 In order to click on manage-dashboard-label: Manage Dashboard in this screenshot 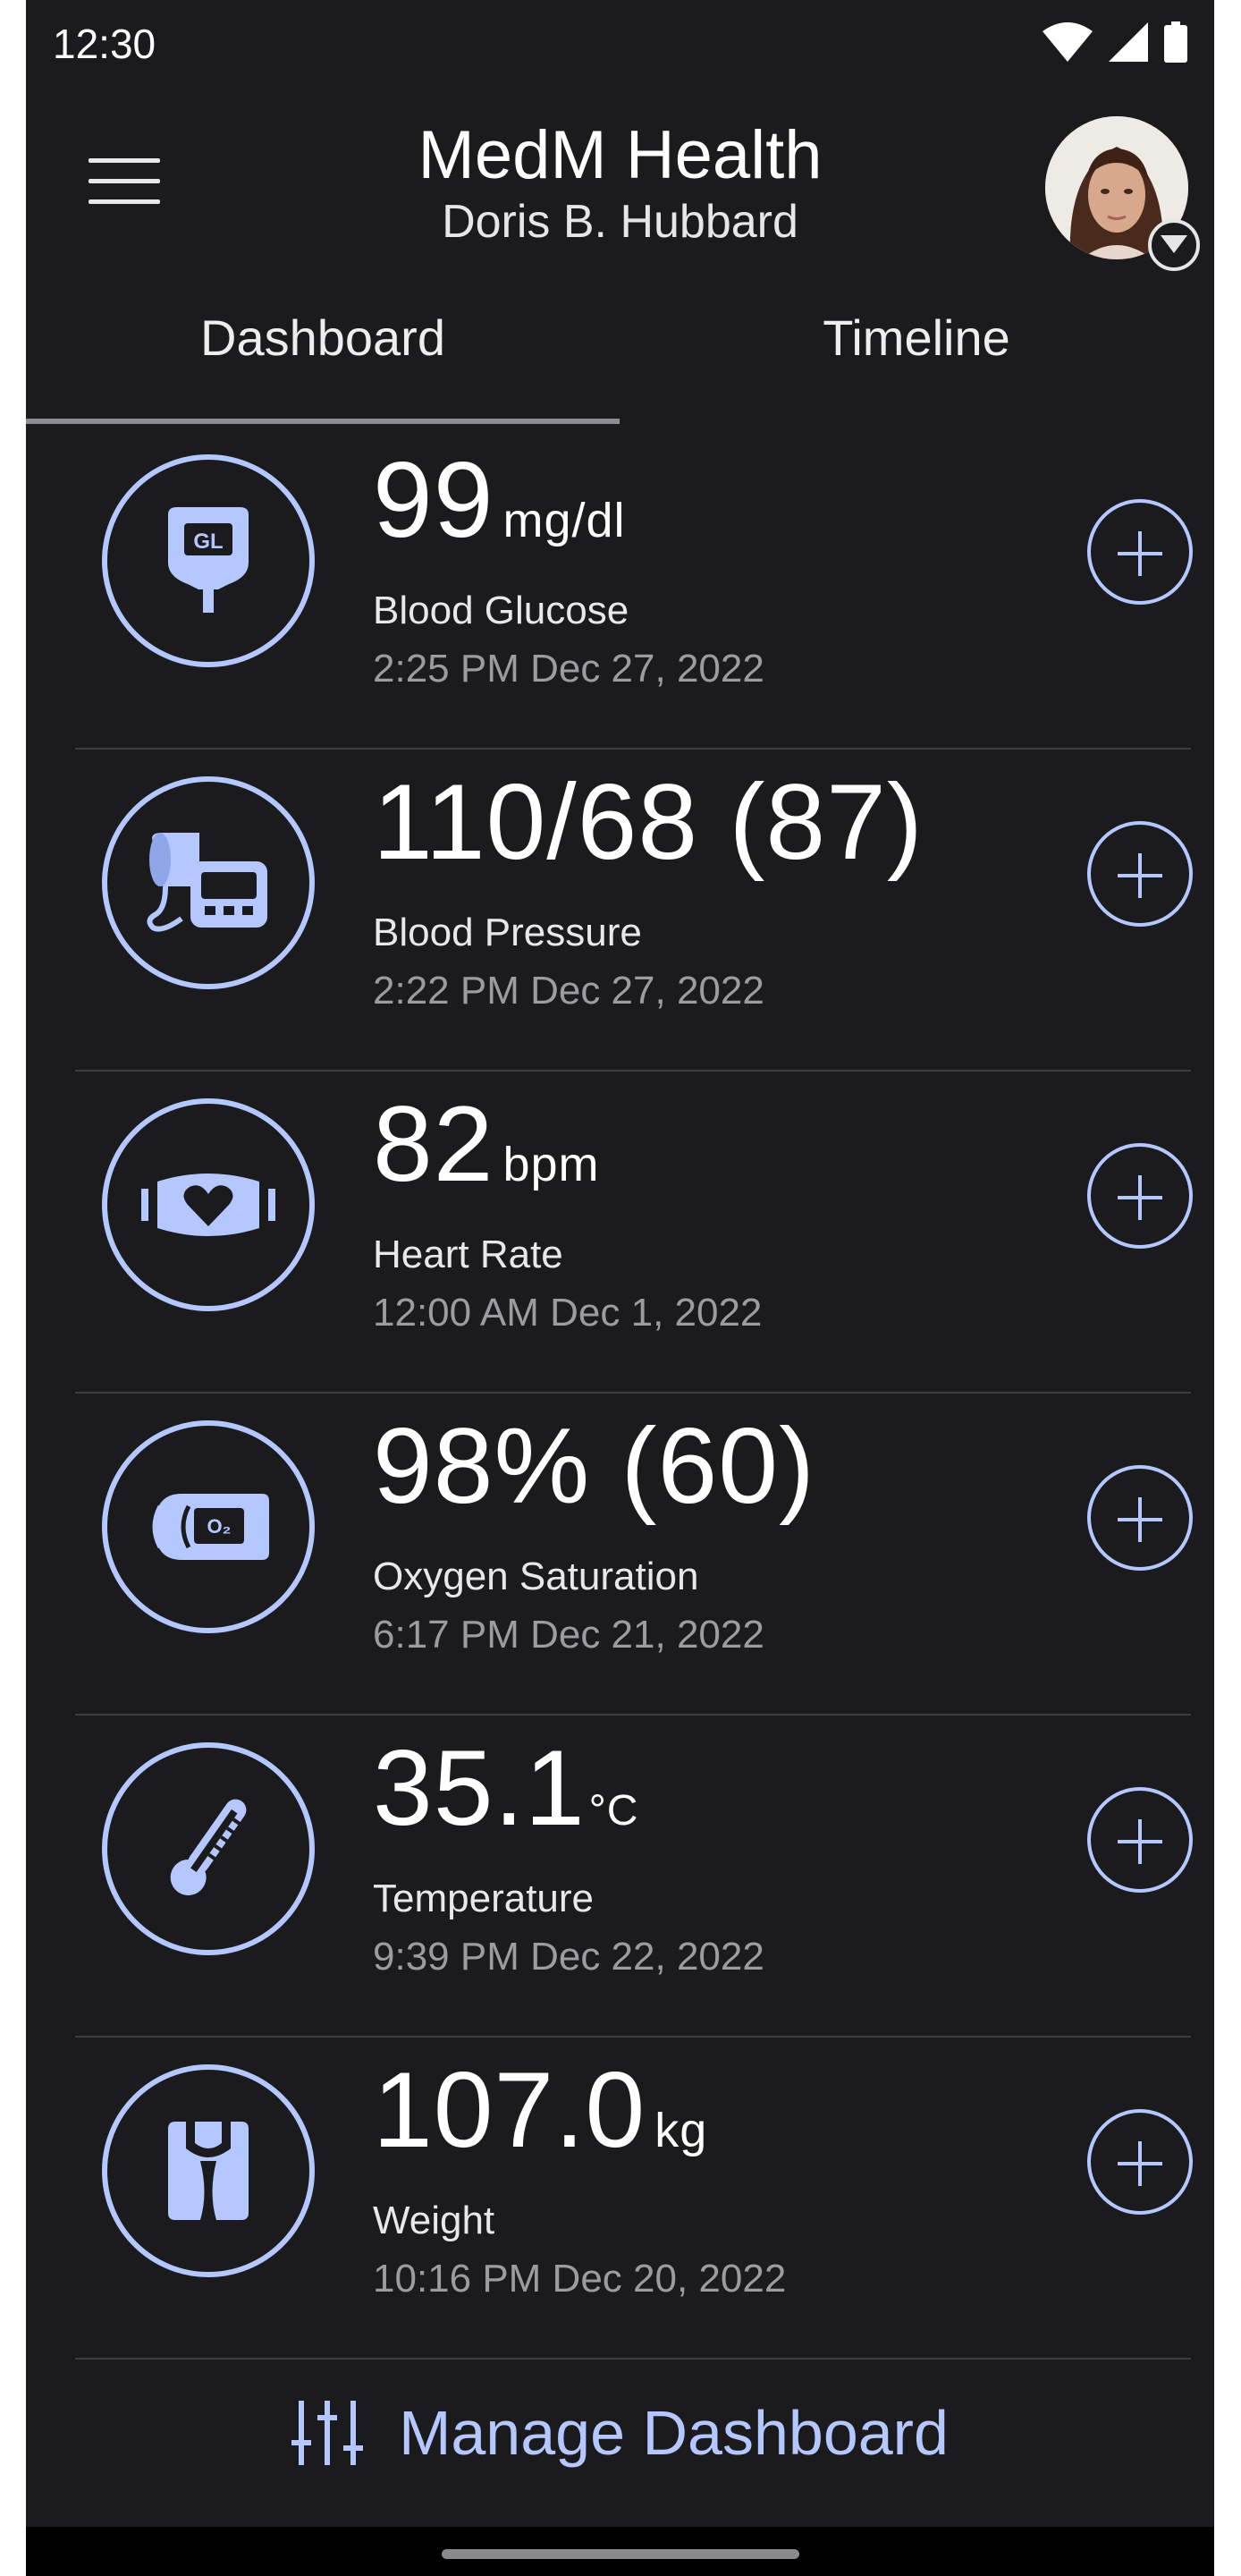, I will do `click(674, 2433)`.